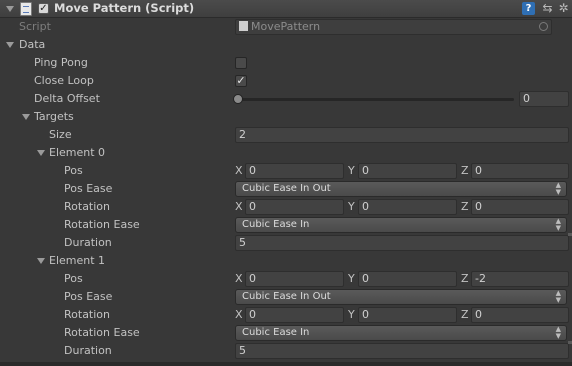 The width and height of the screenshot is (572, 366). What do you see at coordinates (60, 134) in the screenshot?
I see `size-label: Size` at bounding box center [60, 134].